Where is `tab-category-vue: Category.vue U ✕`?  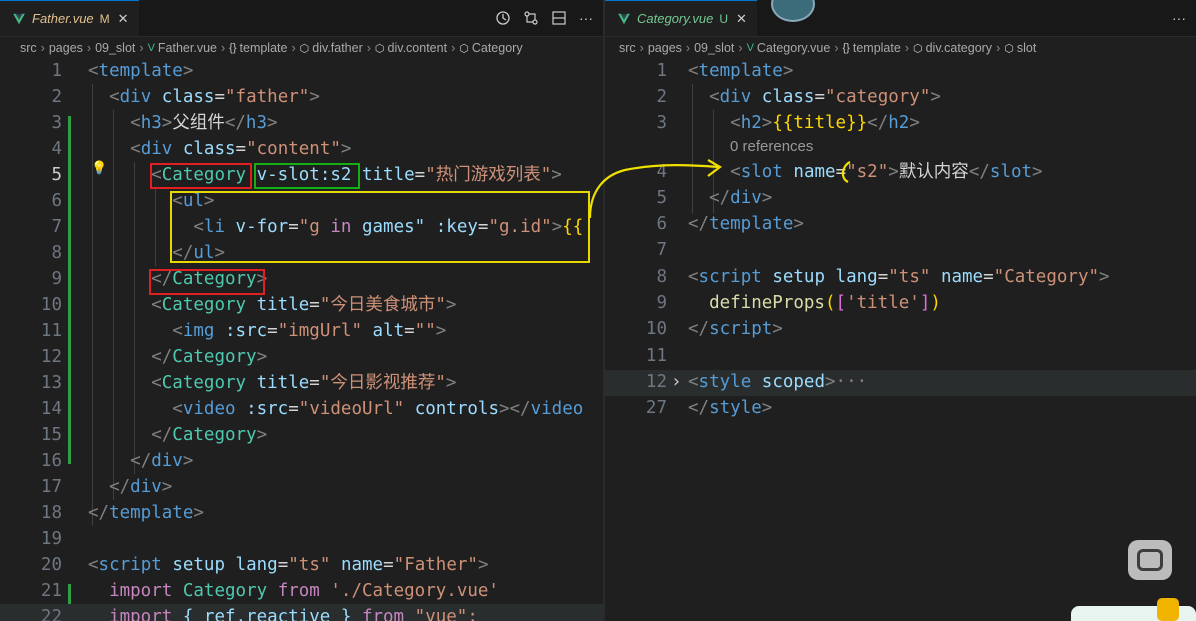
tab-category-vue: Category.vue U ✕ is located at coordinates (681, 18).